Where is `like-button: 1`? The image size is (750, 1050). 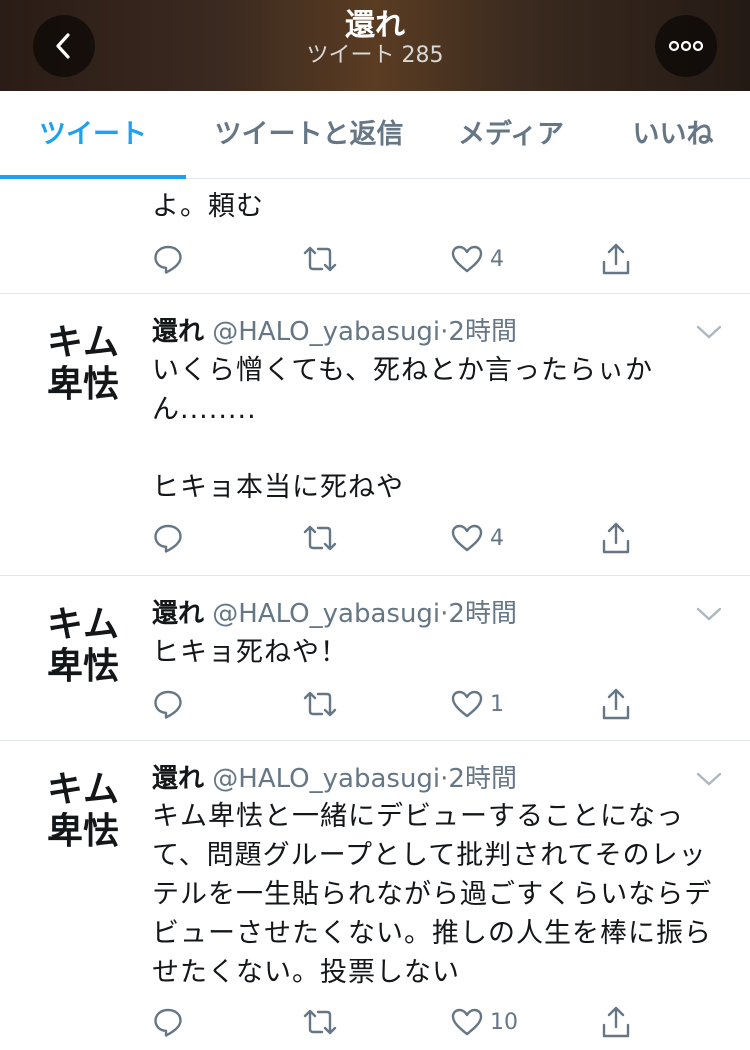 like-button: 1 is located at coordinates (477, 704).